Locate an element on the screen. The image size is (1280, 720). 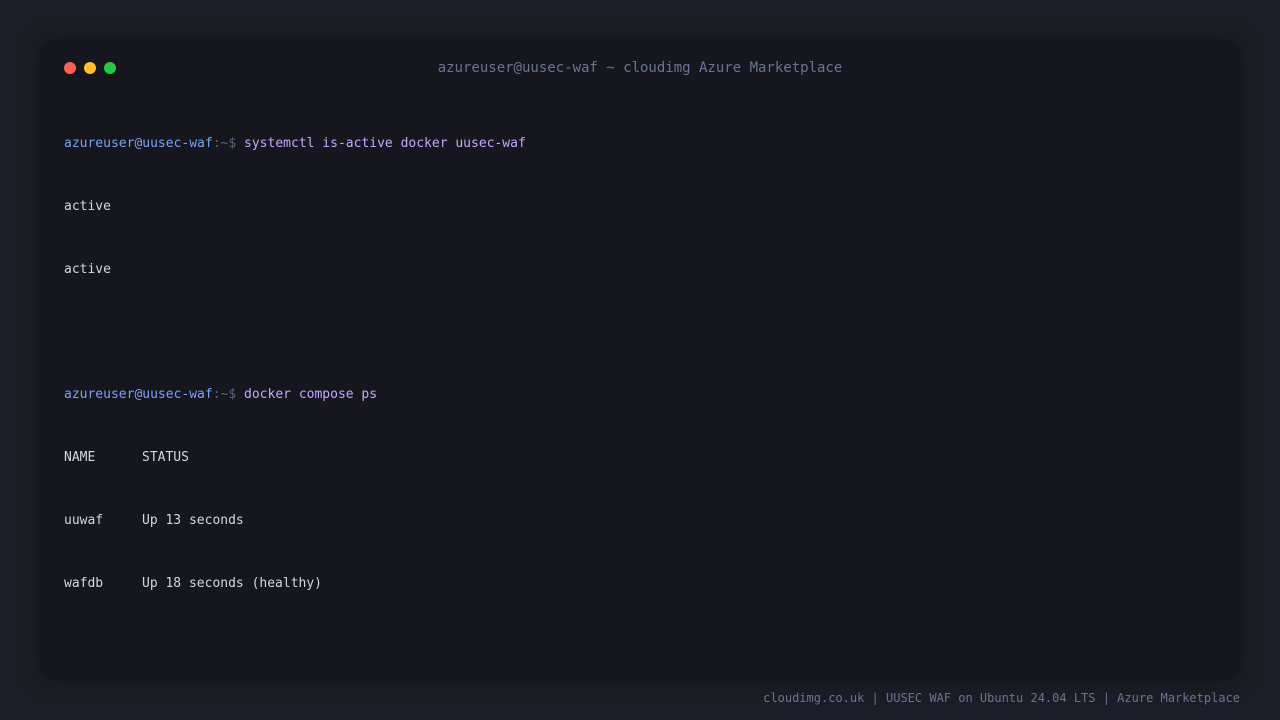
command-text: systemctl is-active docker uusec-waf is located at coordinates (385, 143).